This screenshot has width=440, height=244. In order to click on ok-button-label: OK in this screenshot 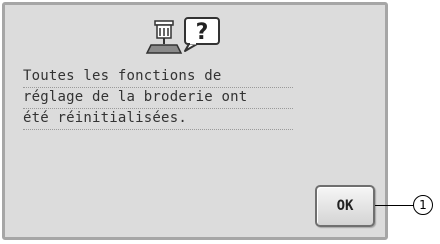, I will do `click(345, 206)`.